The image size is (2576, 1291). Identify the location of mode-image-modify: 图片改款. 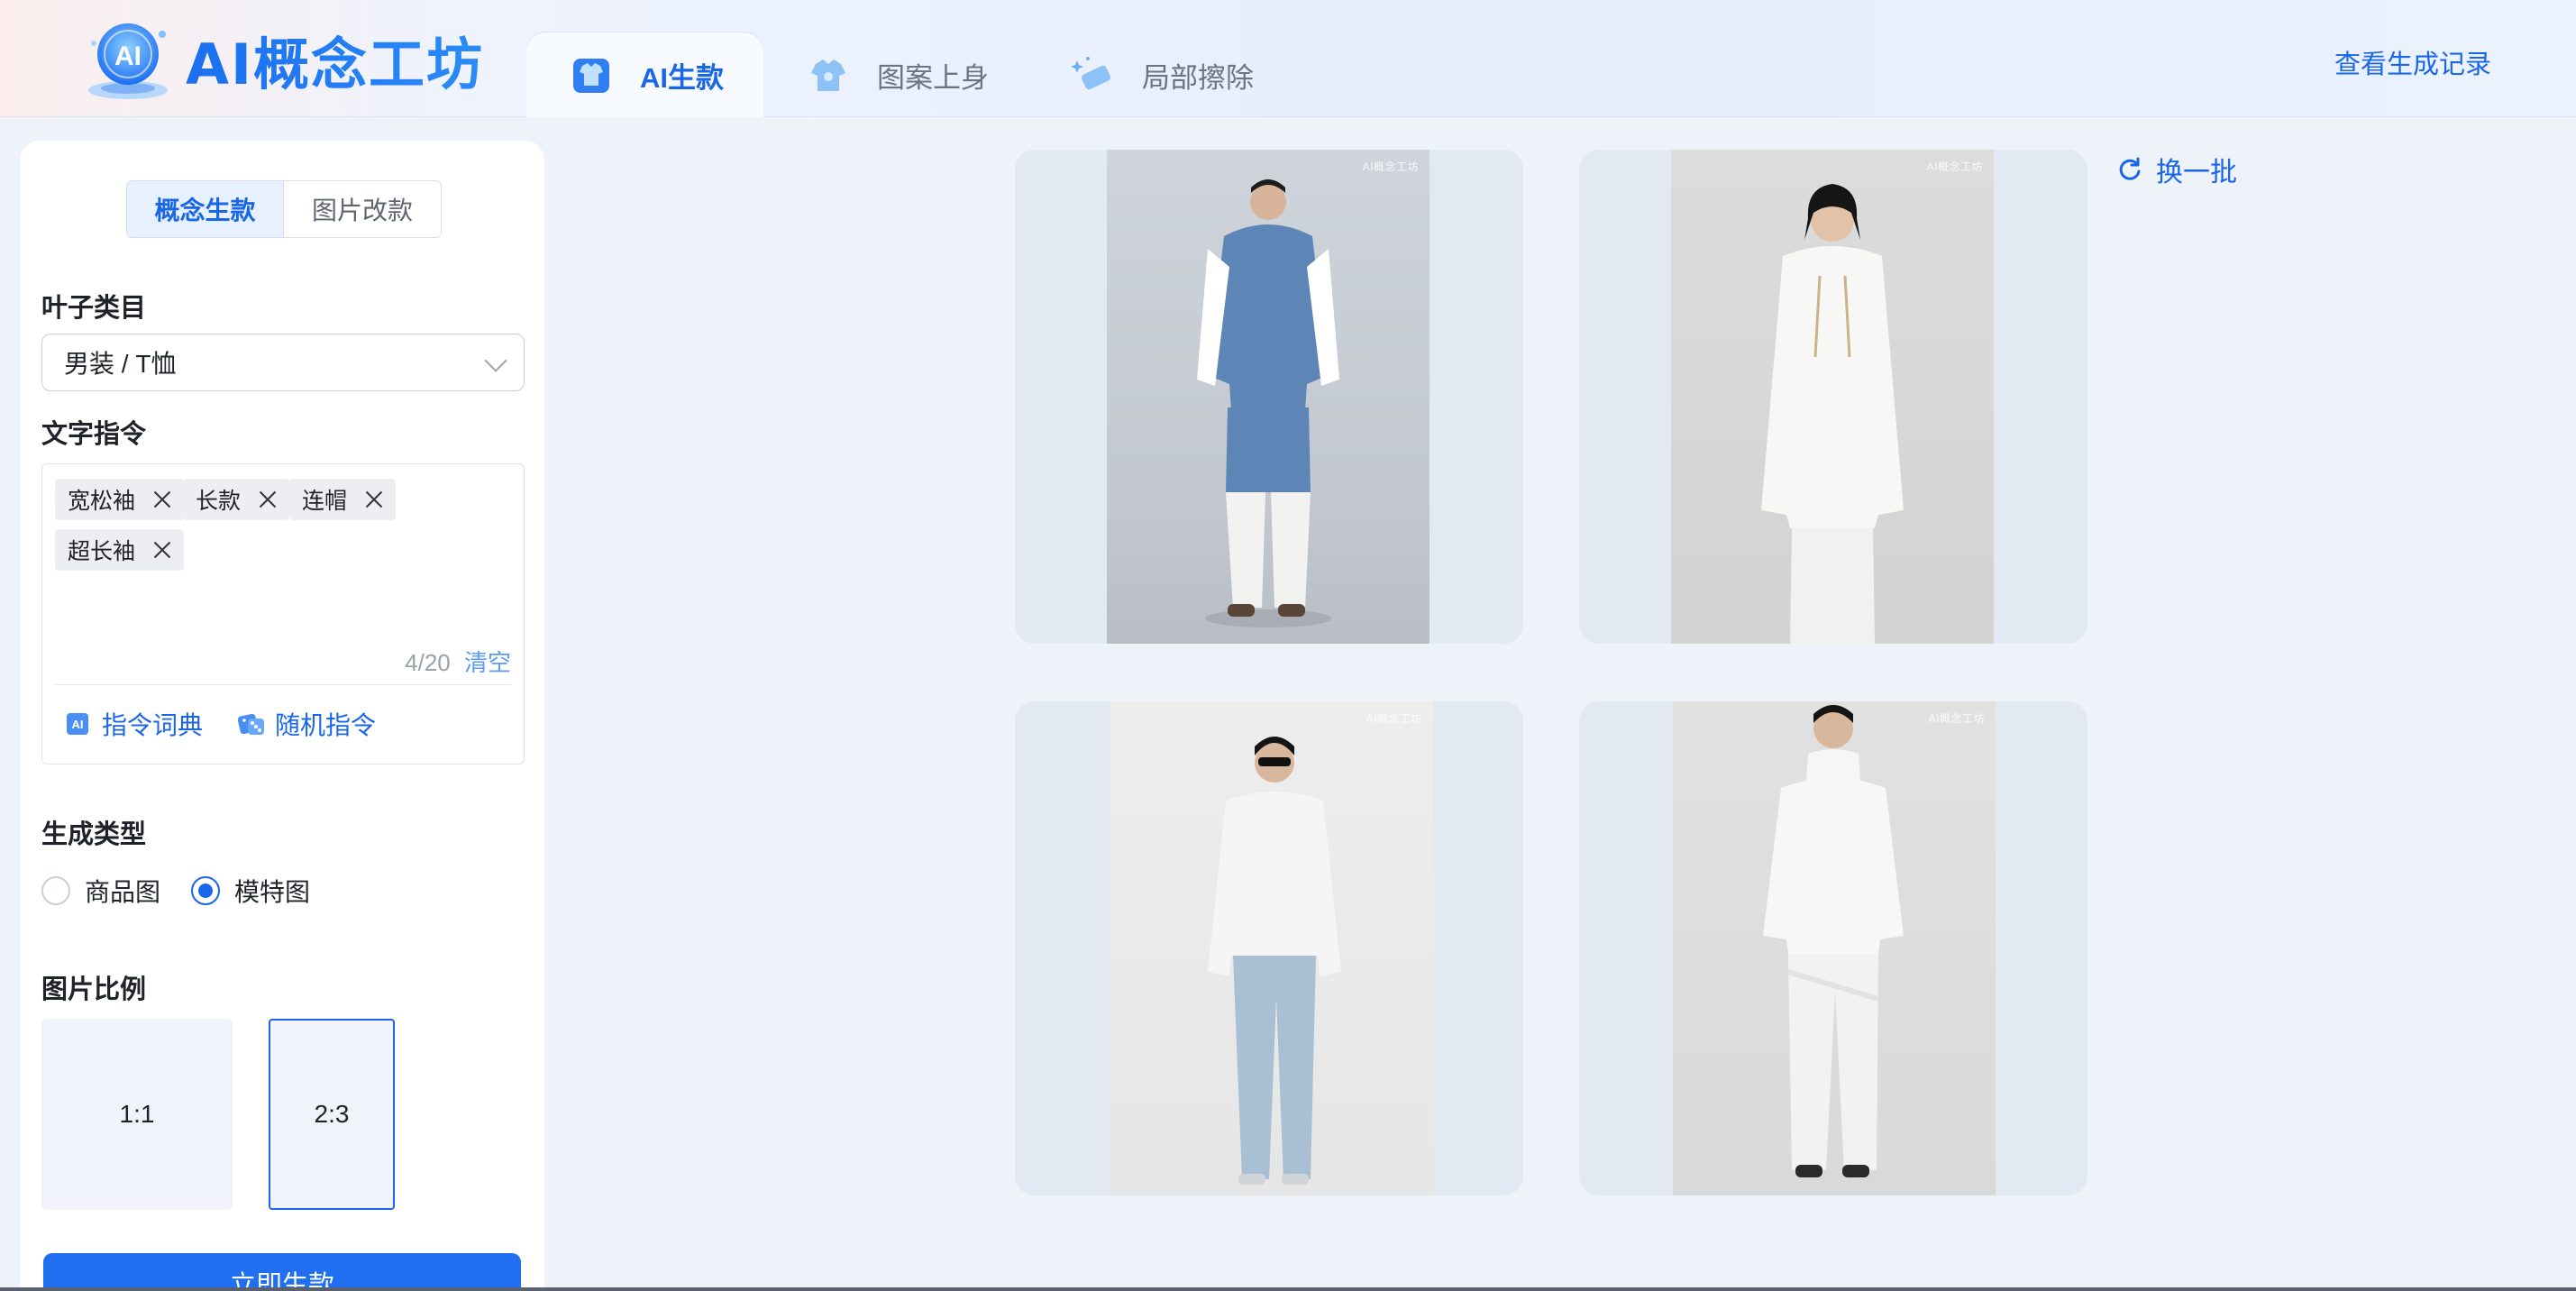
(362, 209).